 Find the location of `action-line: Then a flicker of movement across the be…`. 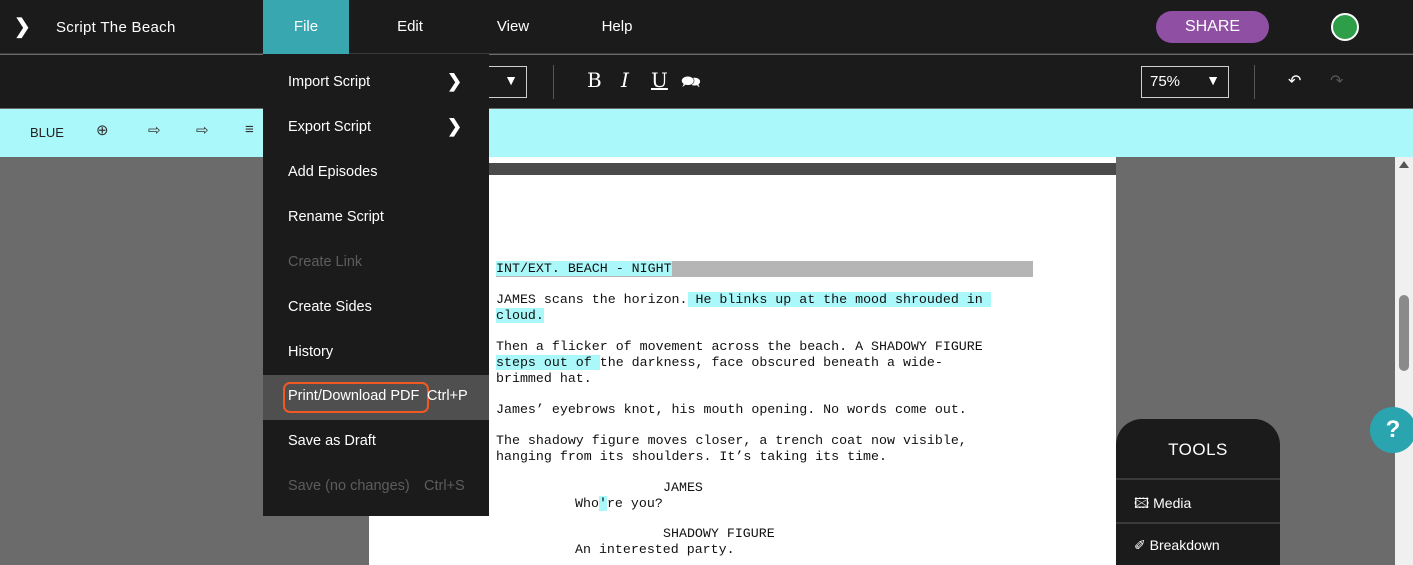

action-line: Then a flicker of movement across the be… is located at coordinates (771, 347).